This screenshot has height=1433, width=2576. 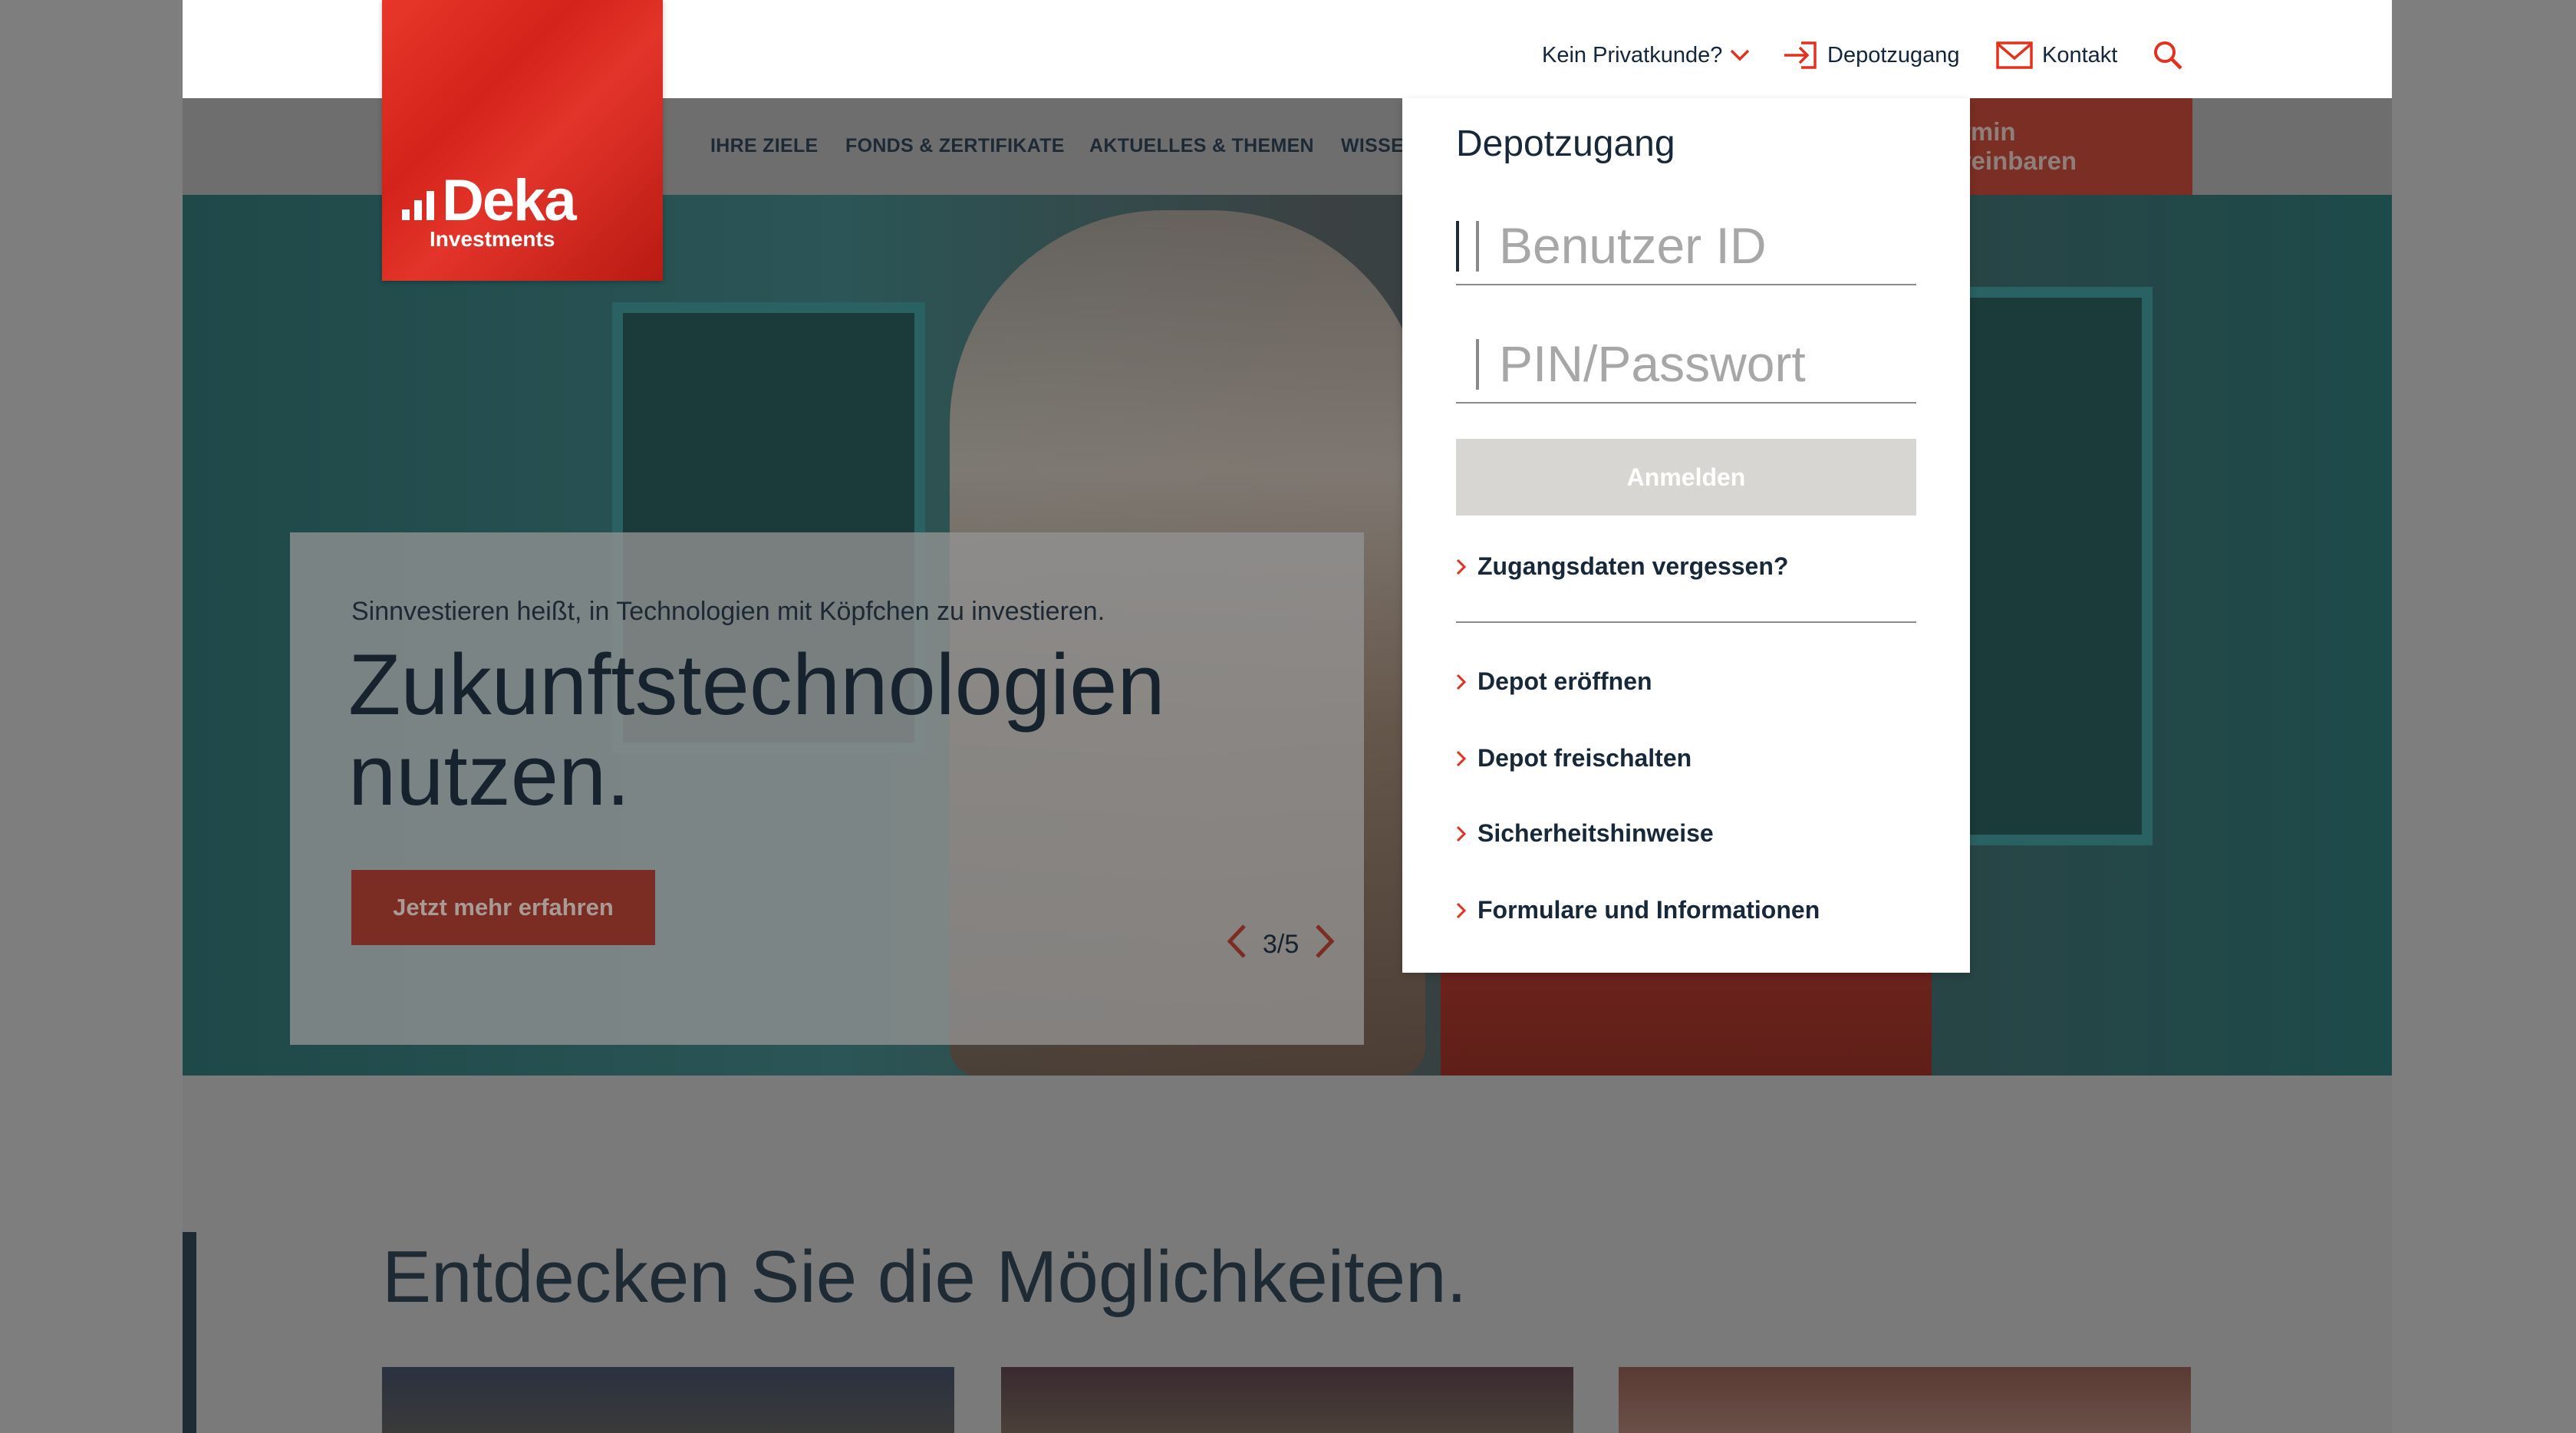 What do you see at coordinates (492, 239) in the screenshot?
I see `logo-subtitle: Investments` at bounding box center [492, 239].